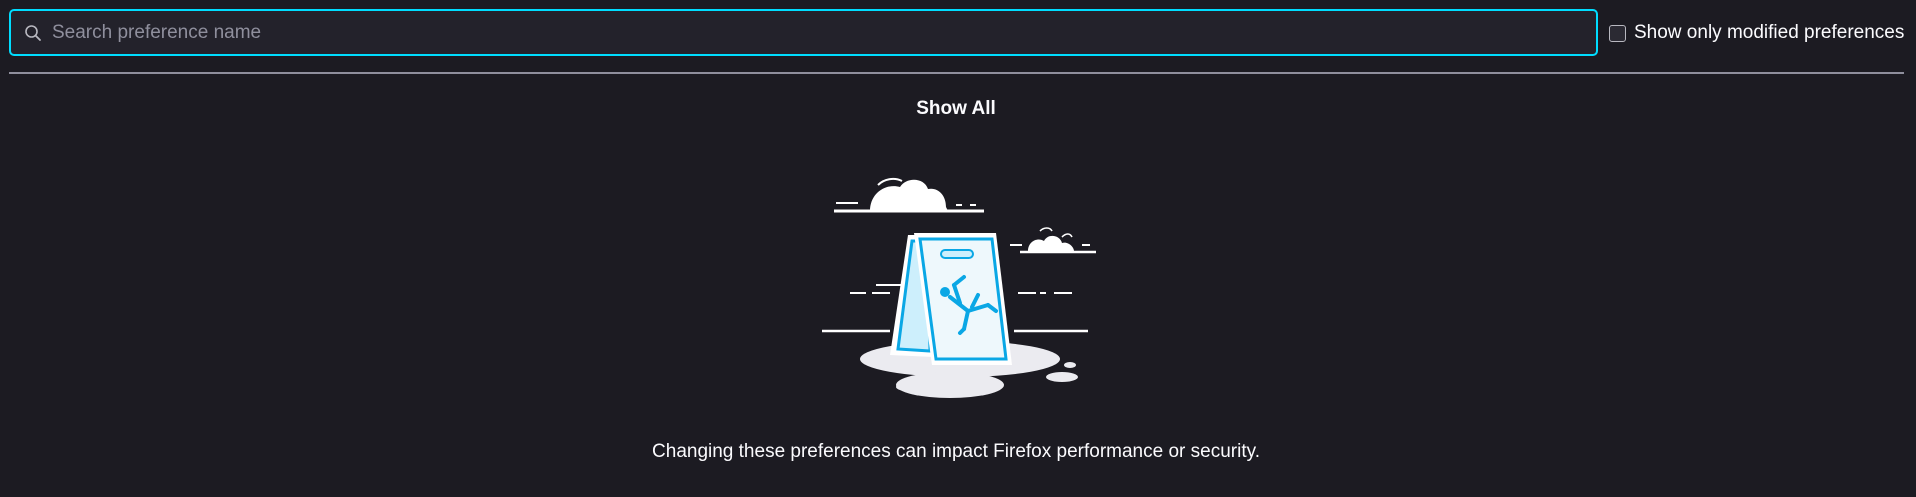 The height and width of the screenshot is (497, 1916). What do you see at coordinates (1769, 33) in the screenshot?
I see `modified-only-label: Show only modified preferences` at bounding box center [1769, 33].